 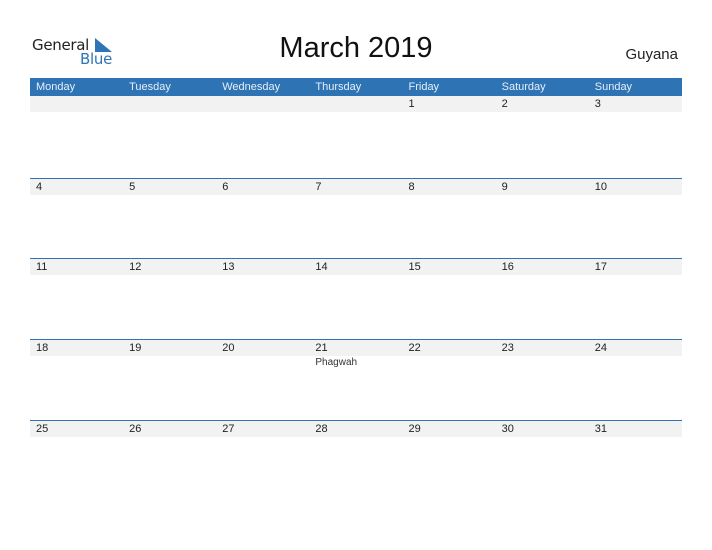 I want to click on day-cell: 5, so click(x=169, y=219).